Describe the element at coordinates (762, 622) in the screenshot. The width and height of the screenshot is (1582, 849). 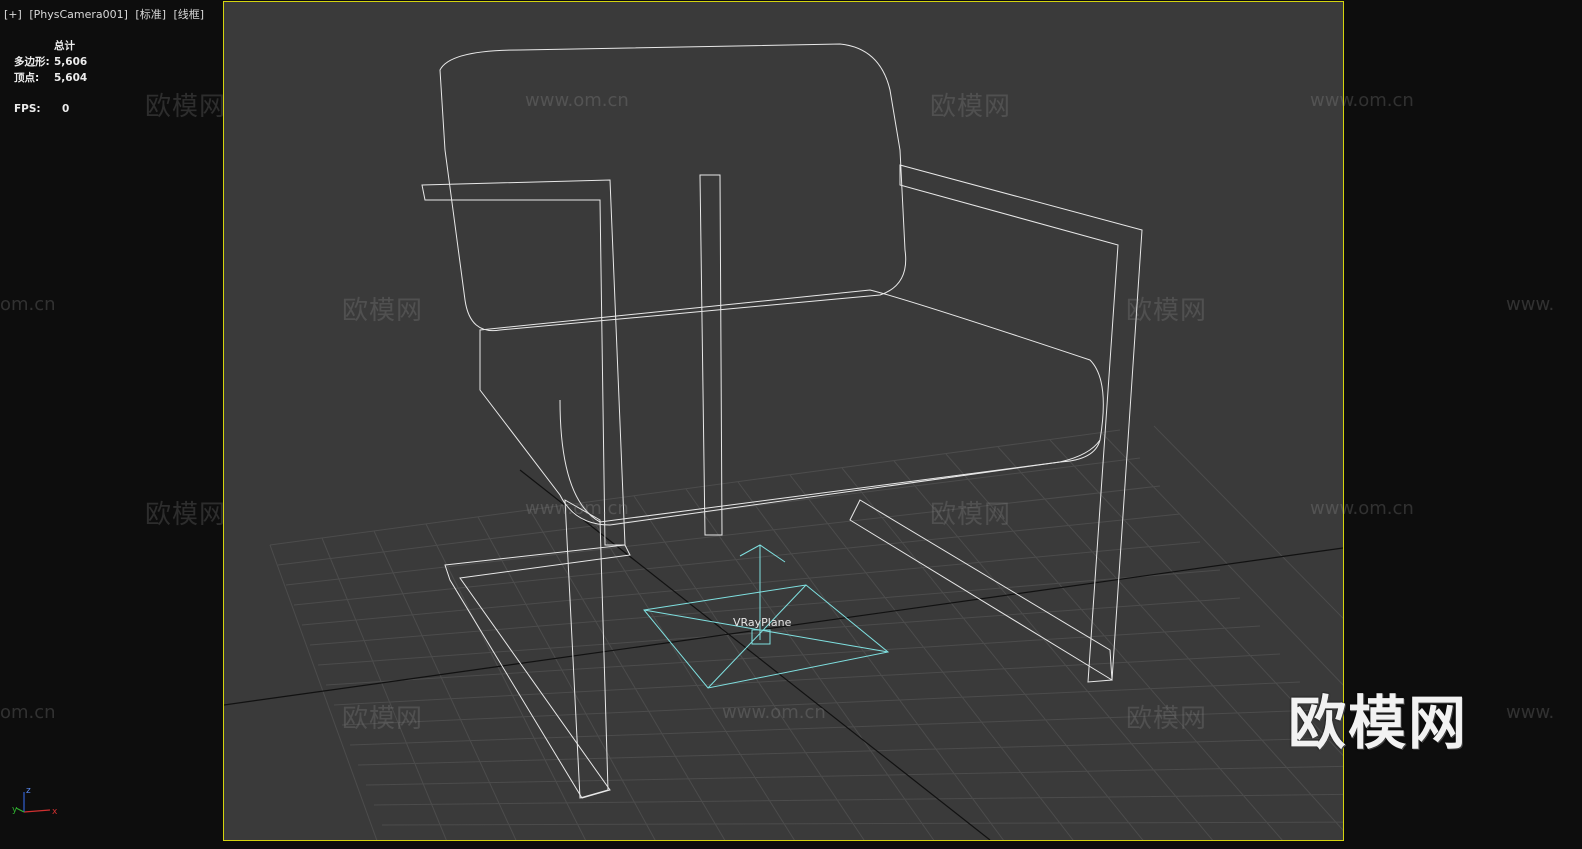
I see `vrayplane-label: VRayPlane` at that location.